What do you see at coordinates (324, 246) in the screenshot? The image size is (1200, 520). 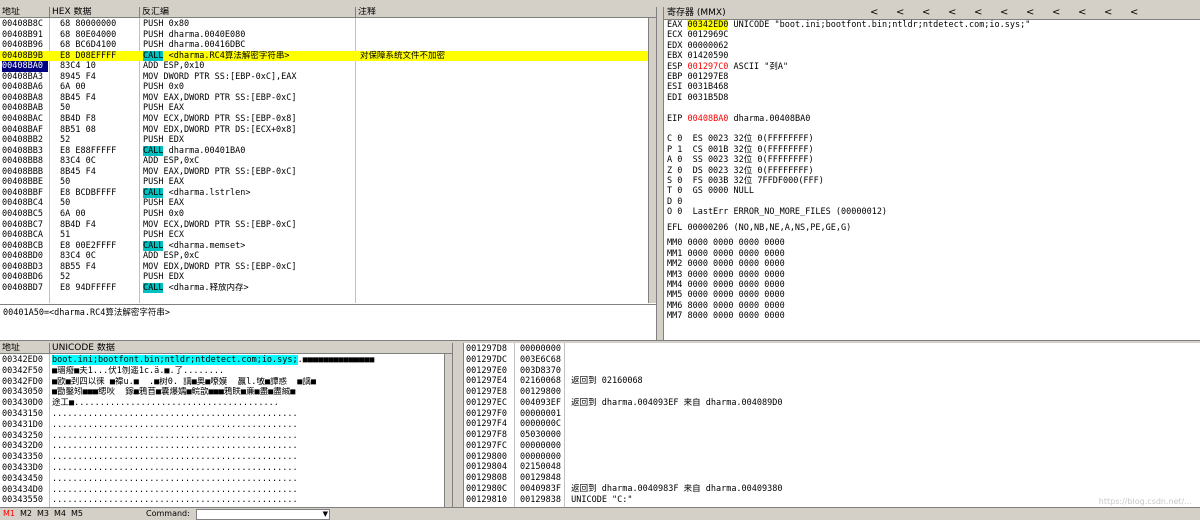 I see `disasm-row: 00408BCB E8 00E2FFFF CALL <dharma.memset>` at bounding box center [324, 246].